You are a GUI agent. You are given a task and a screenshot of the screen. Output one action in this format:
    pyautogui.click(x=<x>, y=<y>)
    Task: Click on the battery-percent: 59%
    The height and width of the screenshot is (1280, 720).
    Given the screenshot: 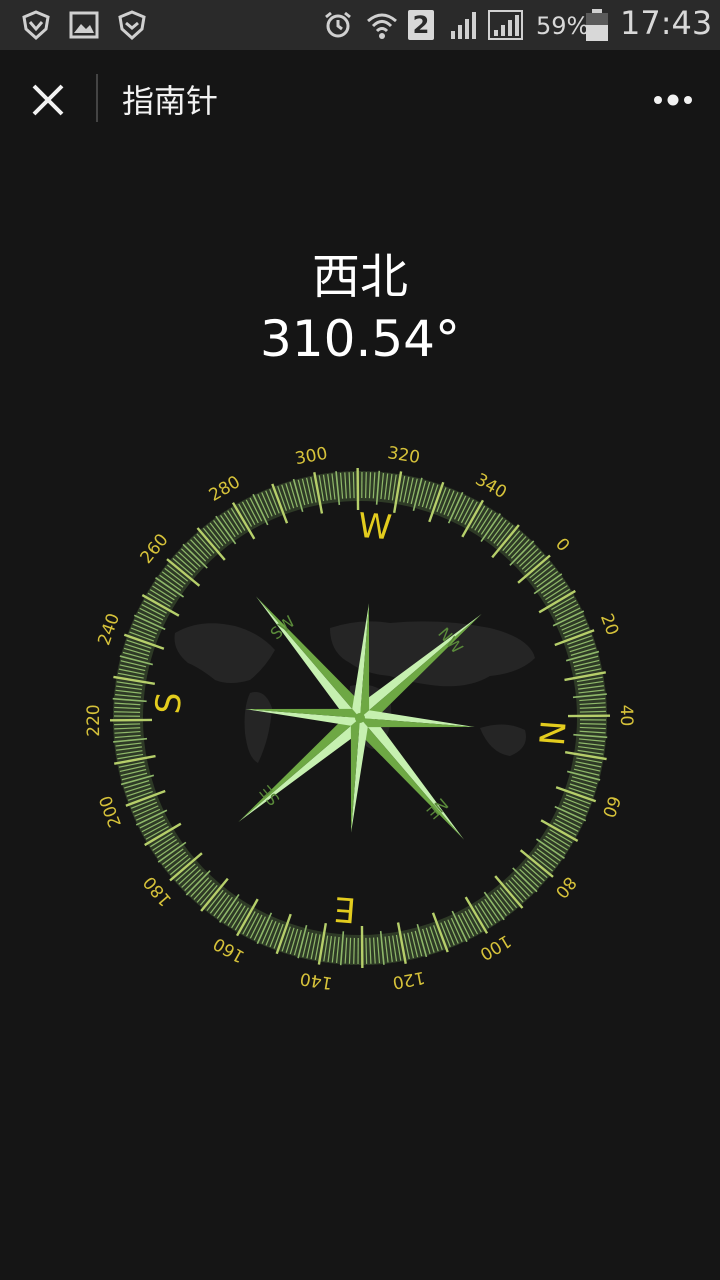 What is the action you would take?
    pyautogui.click(x=563, y=26)
    